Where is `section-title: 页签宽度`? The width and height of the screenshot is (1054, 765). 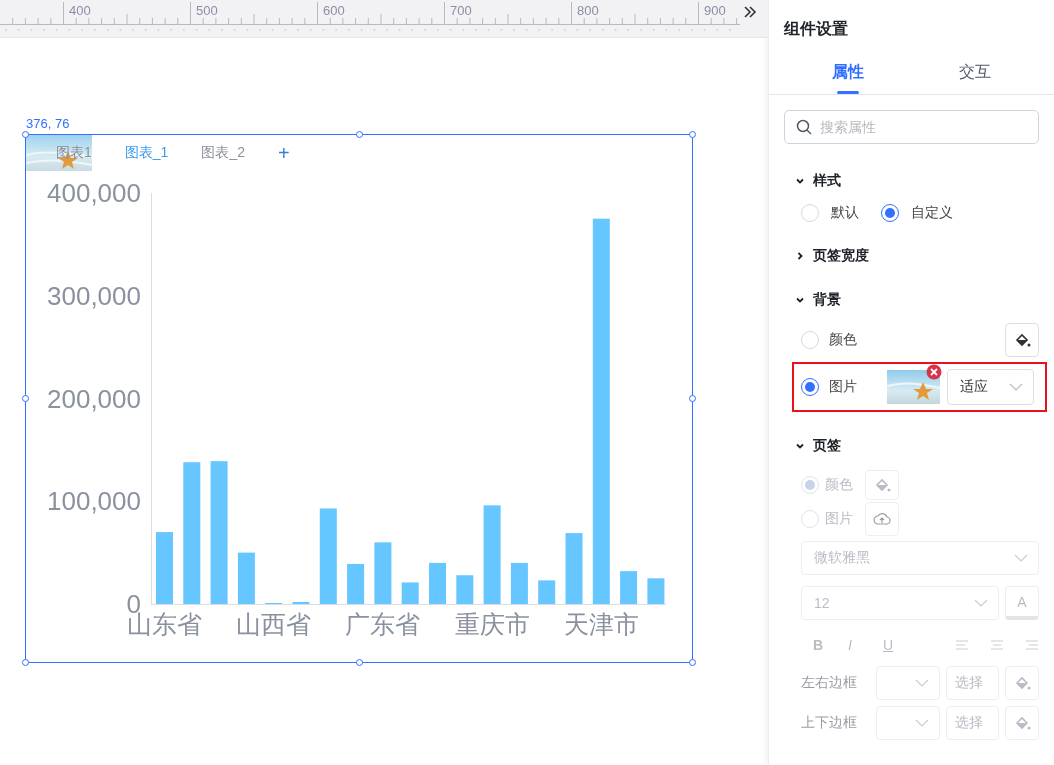 section-title: 页签宽度 is located at coordinates (841, 256).